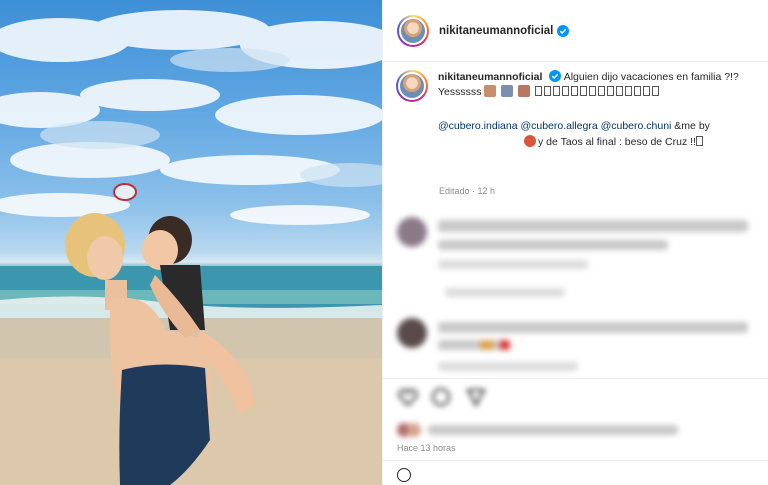 The image size is (768, 485). Describe the element at coordinates (476, 397) in the screenshot. I see `share-icon` at that location.